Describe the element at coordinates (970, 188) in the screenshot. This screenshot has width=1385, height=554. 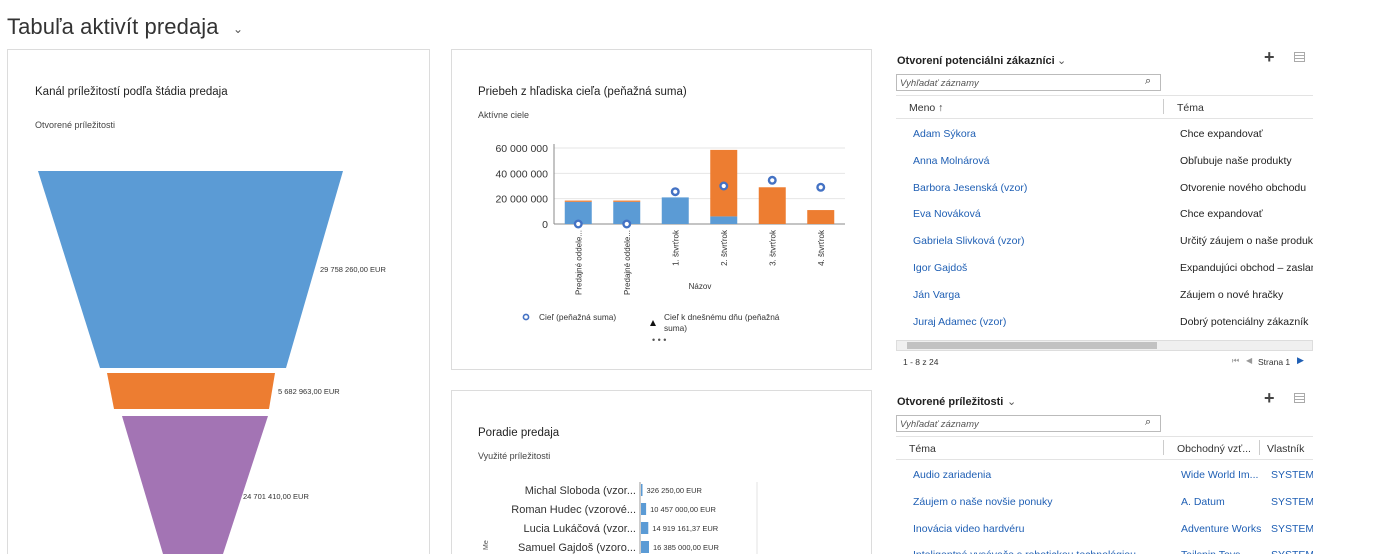
I see `lead-name-link: Barbora Jesenská (vzor)` at that location.